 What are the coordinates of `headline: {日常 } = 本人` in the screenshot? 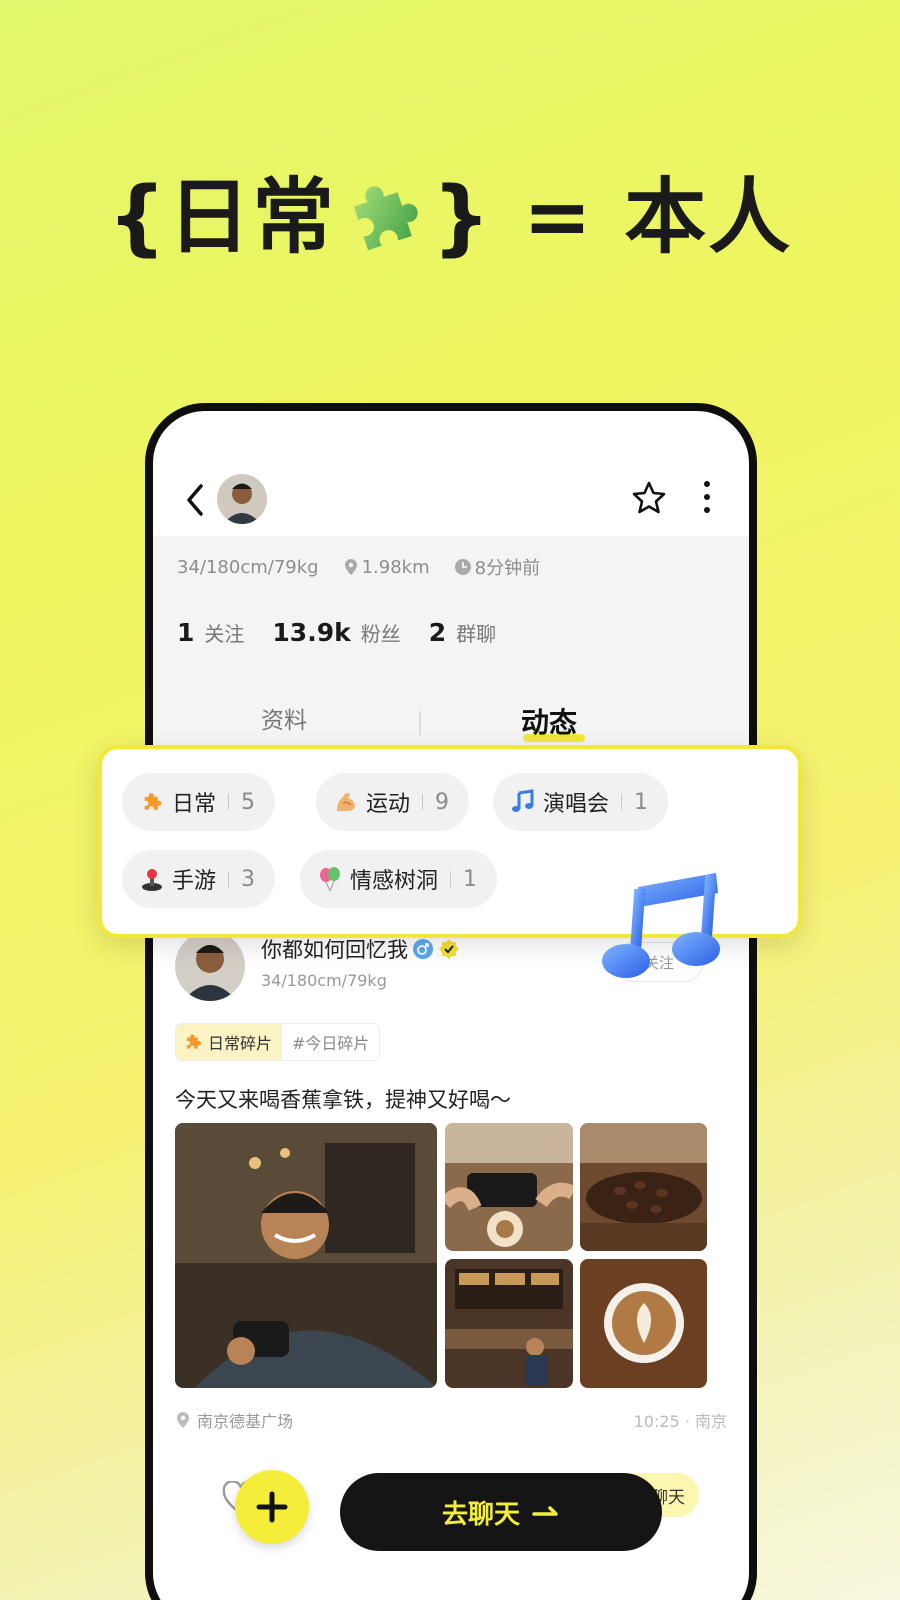 It's located at (450, 209).